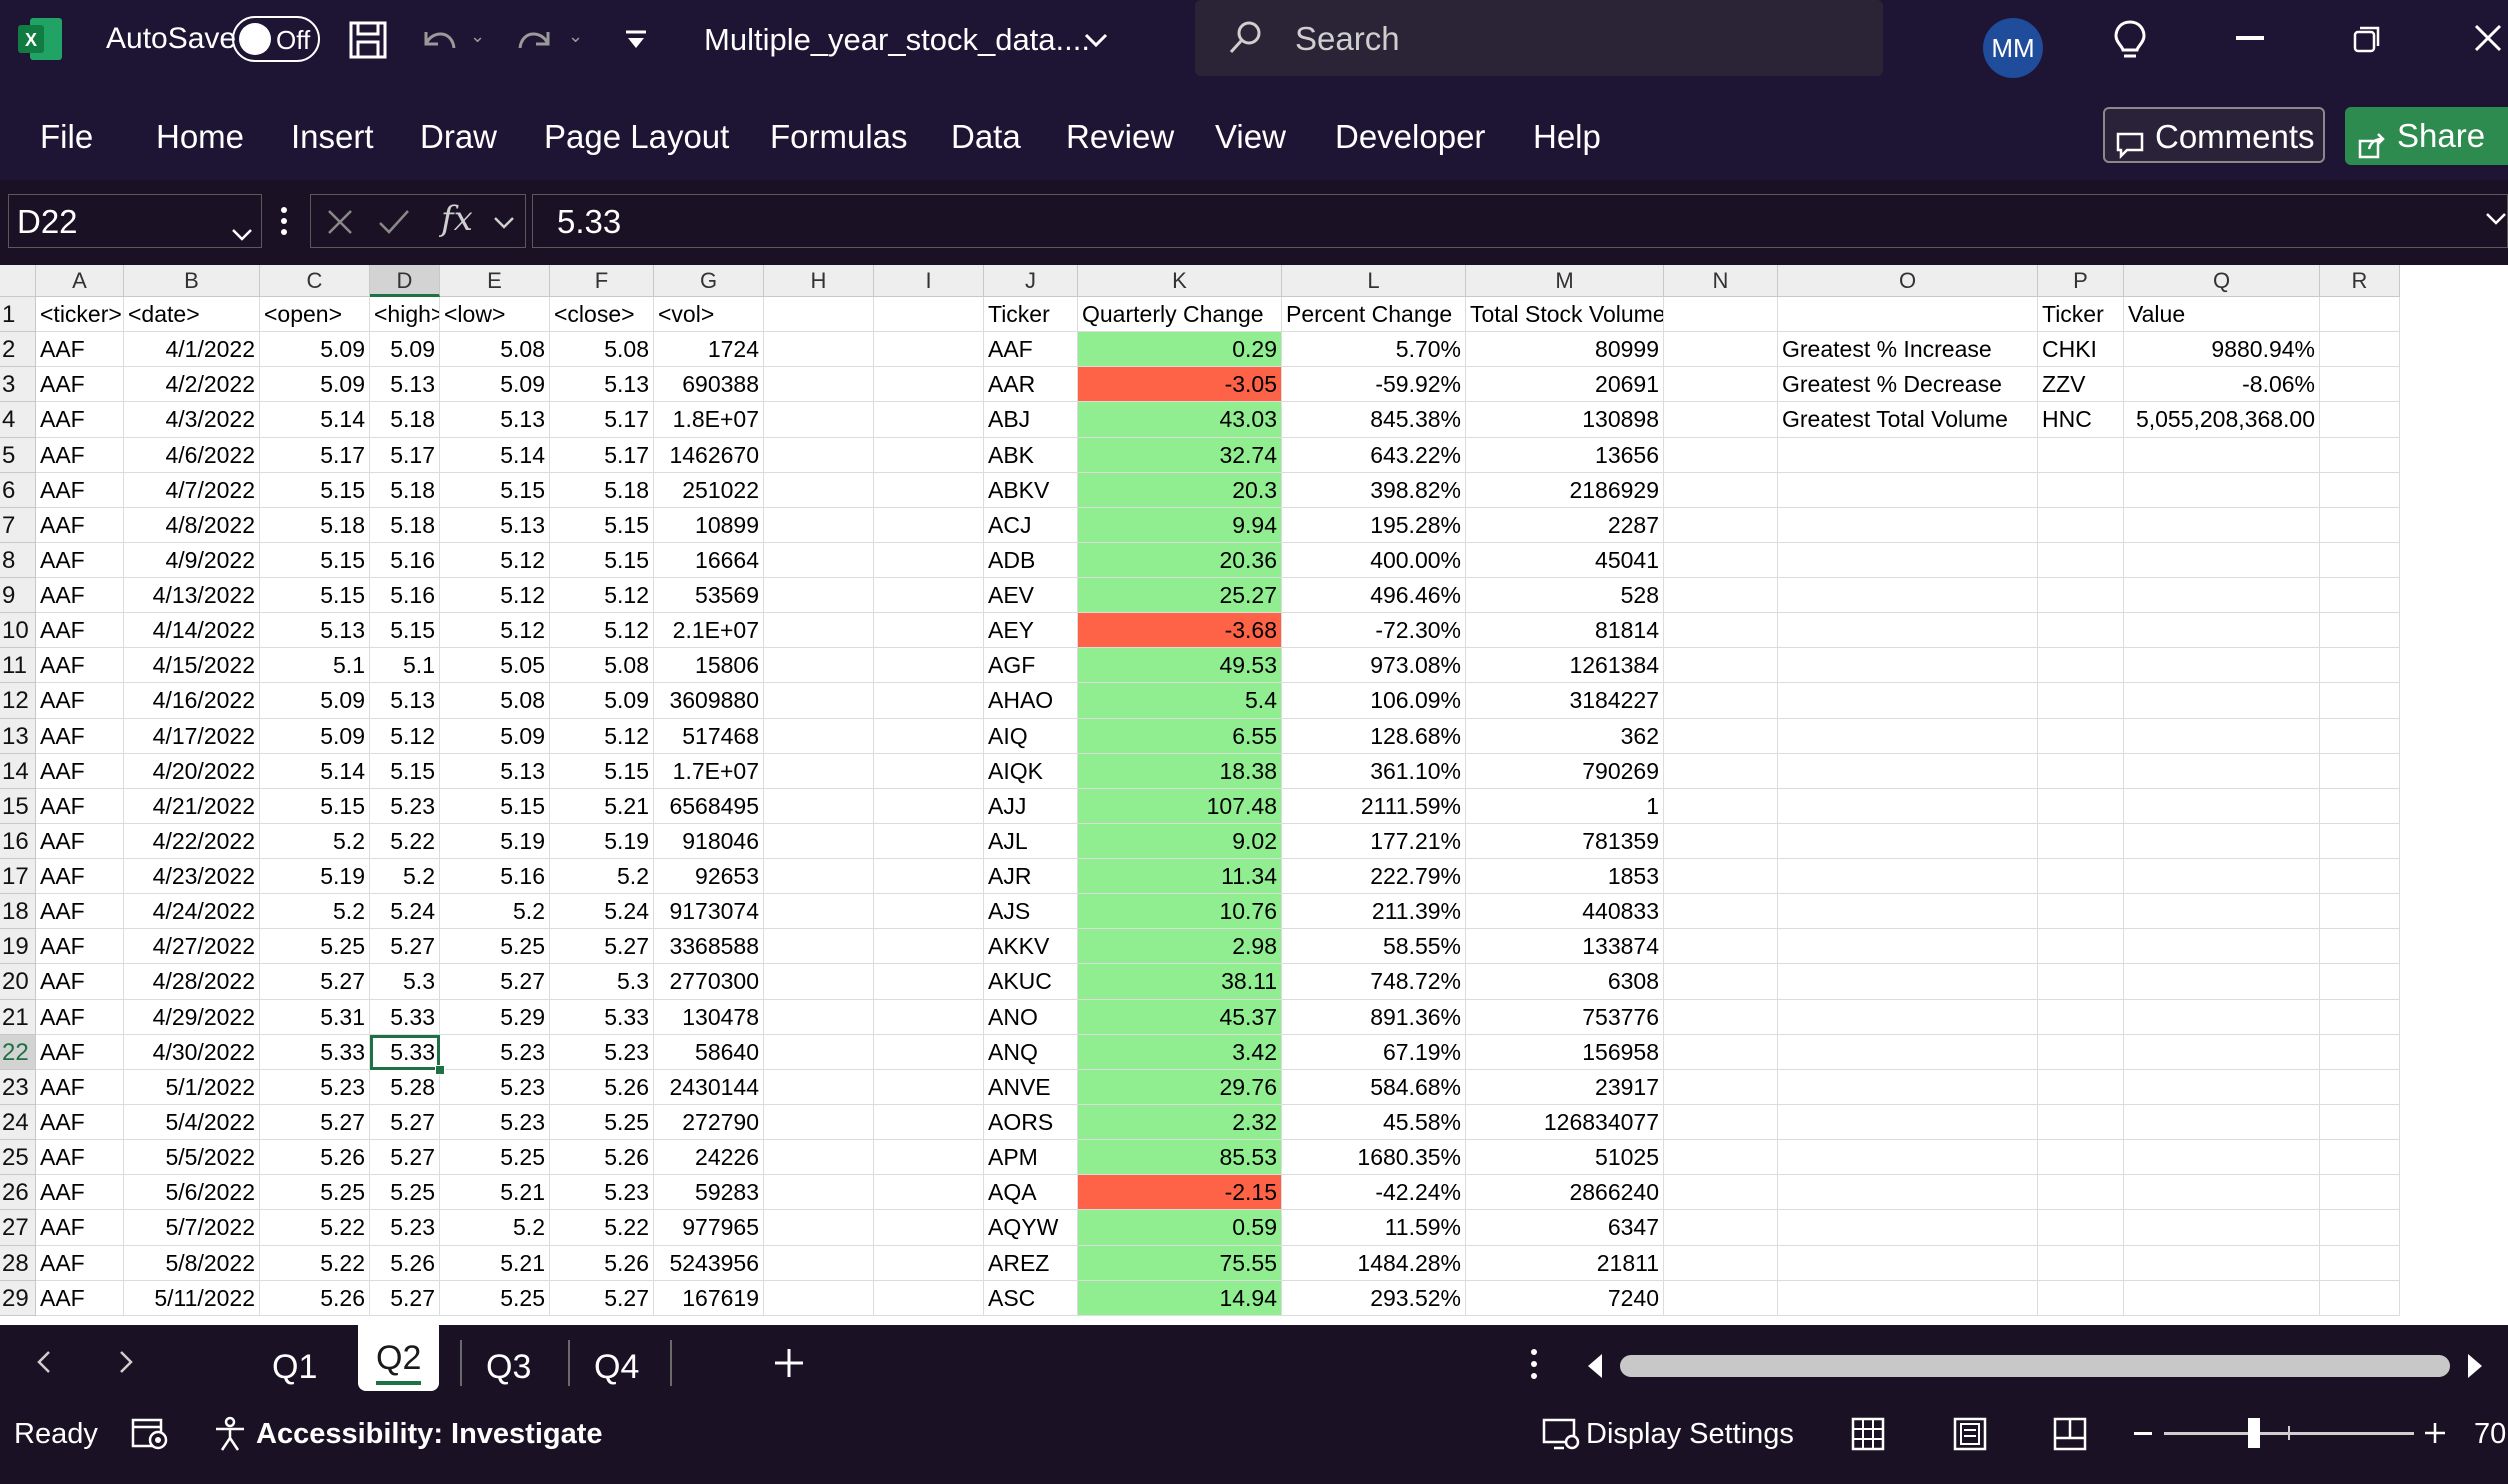  I want to click on summary-ticker-cell: AQYW, so click(1031, 1228).